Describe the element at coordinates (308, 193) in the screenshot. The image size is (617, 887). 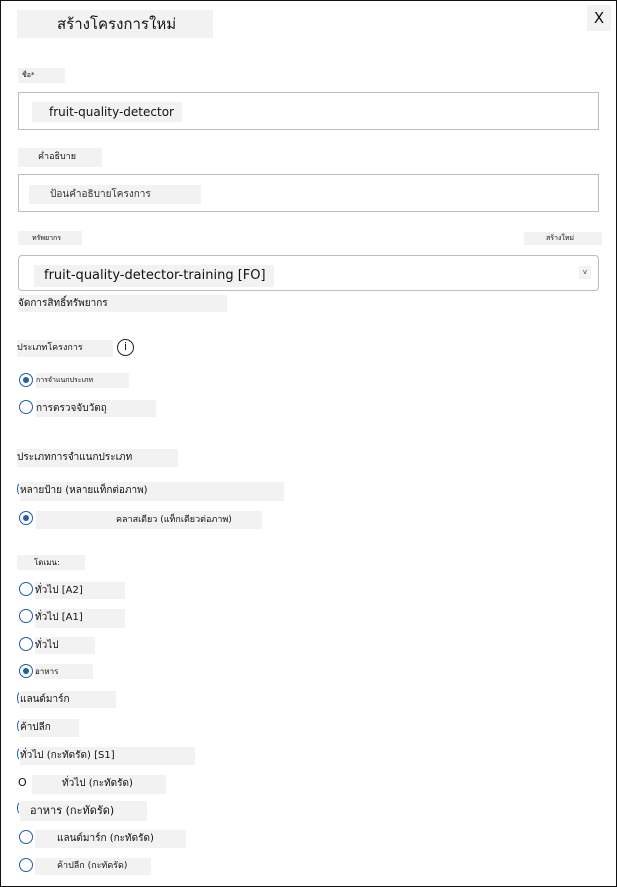
I see `description-input: ป้อนคำอธิบายโครงการ` at that location.